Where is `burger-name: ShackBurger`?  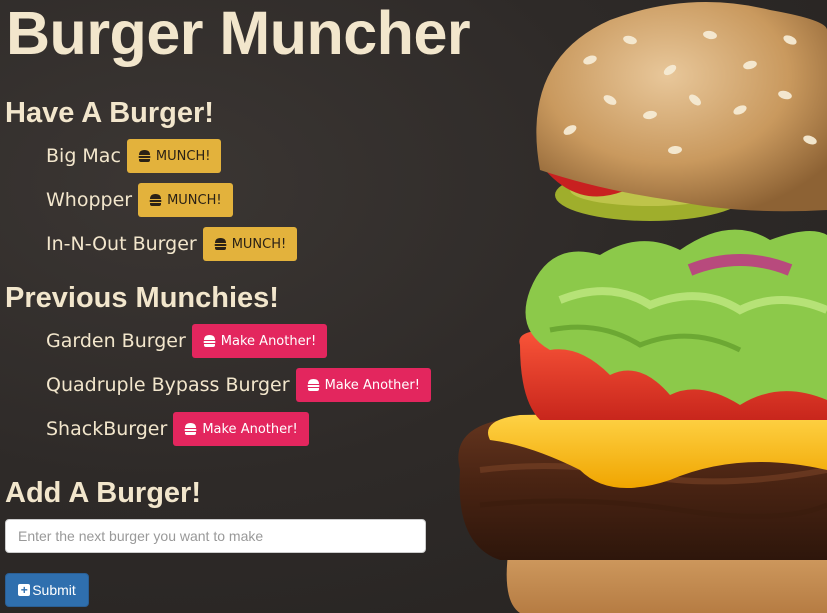 burger-name: ShackBurger is located at coordinates (107, 429).